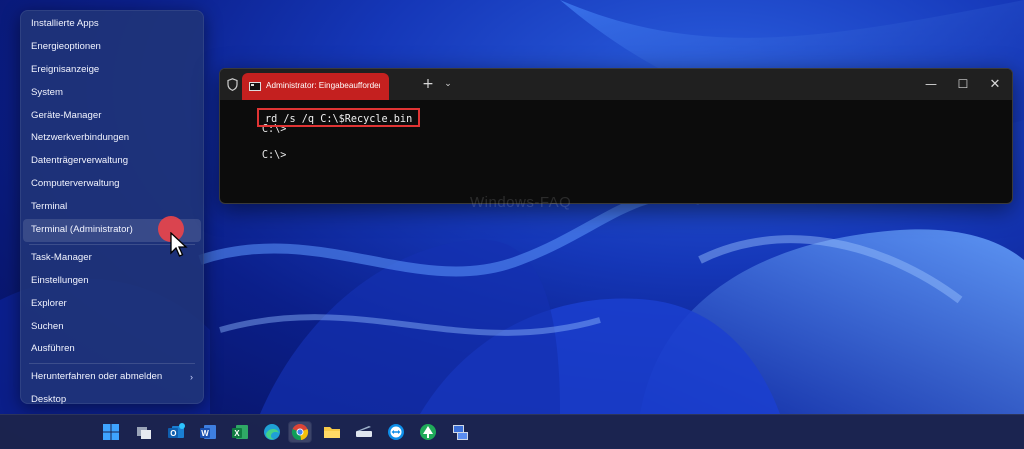  What do you see at coordinates (191, 377) in the screenshot?
I see `chevron-right-icon: ›` at bounding box center [191, 377].